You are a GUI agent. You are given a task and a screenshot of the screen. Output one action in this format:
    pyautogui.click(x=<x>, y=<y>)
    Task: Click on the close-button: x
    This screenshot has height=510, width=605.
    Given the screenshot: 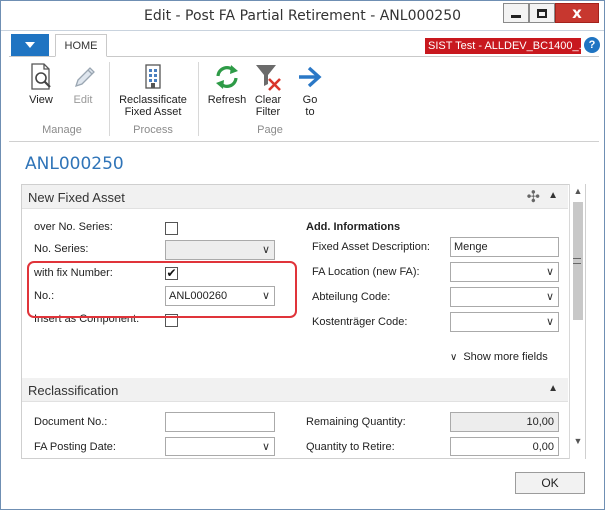 What is the action you would take?
    pyautogui.click(x=577, y=13)
    